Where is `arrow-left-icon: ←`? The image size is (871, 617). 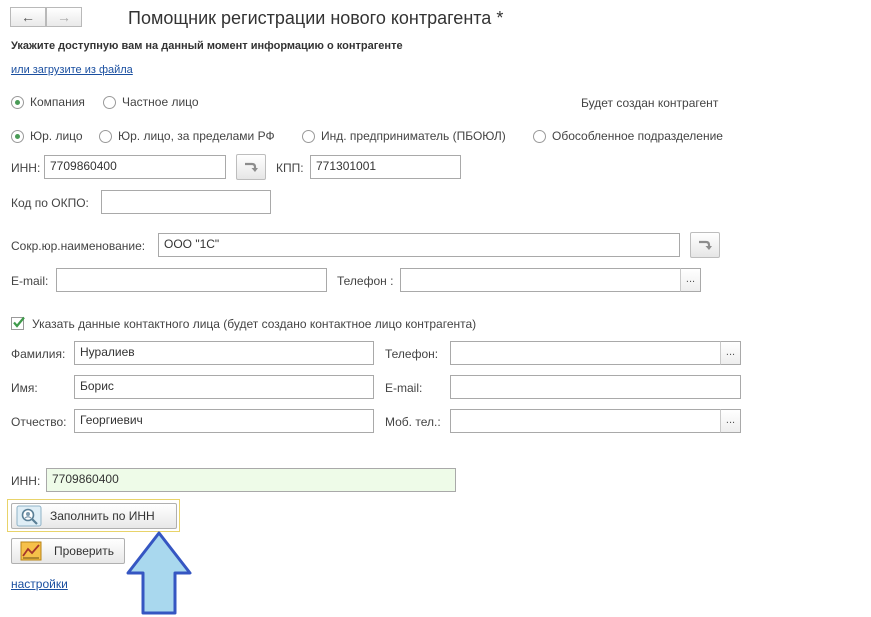
arrow-left-icon: ← is located at coordinates (28, 17).